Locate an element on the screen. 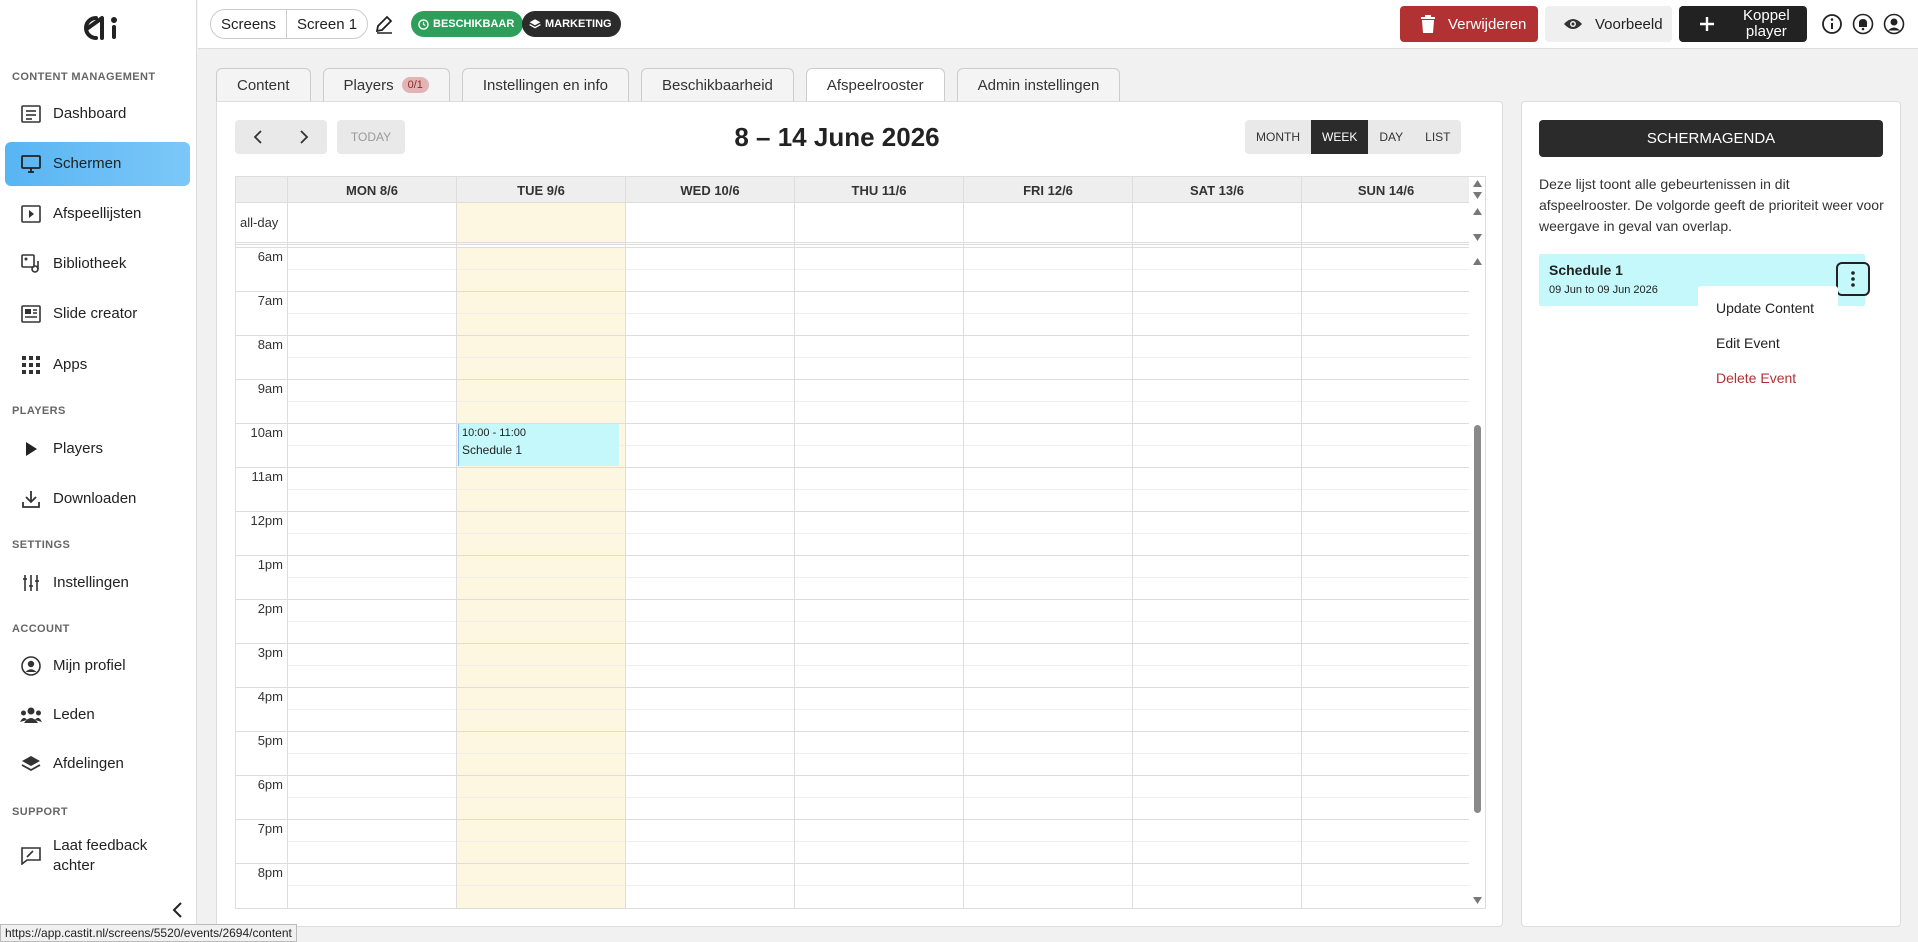 Image resolution: width=1918 pixels, height=942 pixels. breadcrumb-screens: Screens is located at coordinates (248, 24).